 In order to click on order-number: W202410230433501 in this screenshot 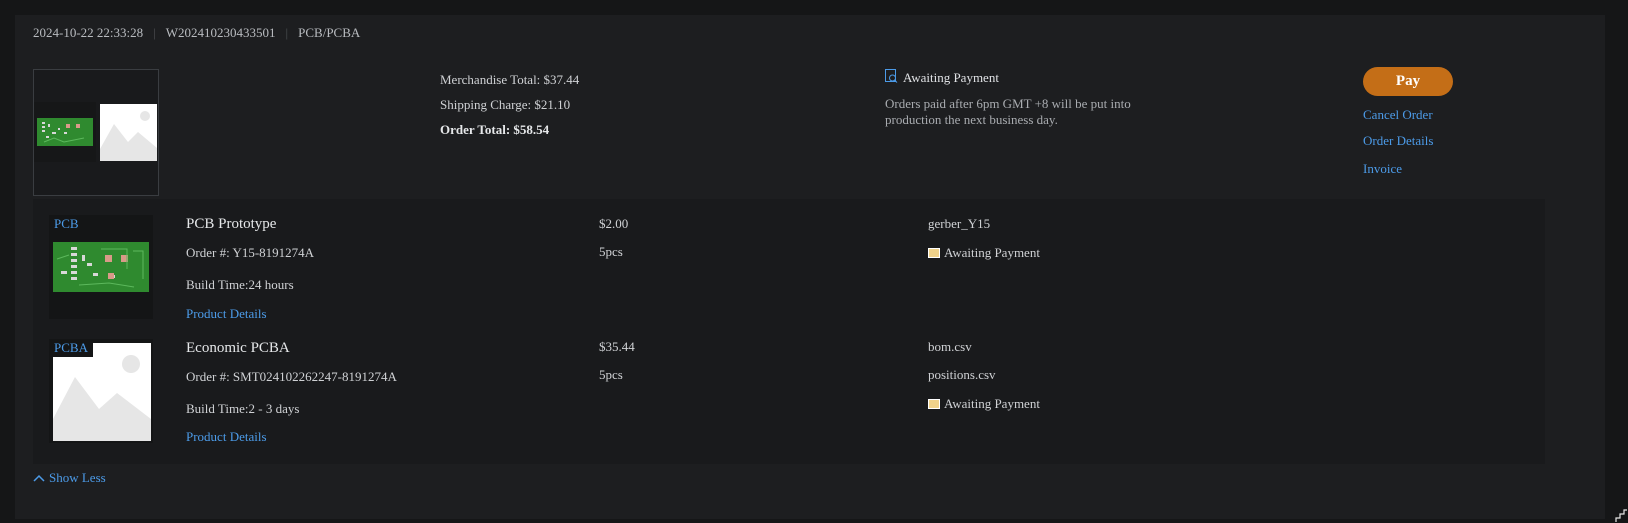, I will do `click(220, 32)`.